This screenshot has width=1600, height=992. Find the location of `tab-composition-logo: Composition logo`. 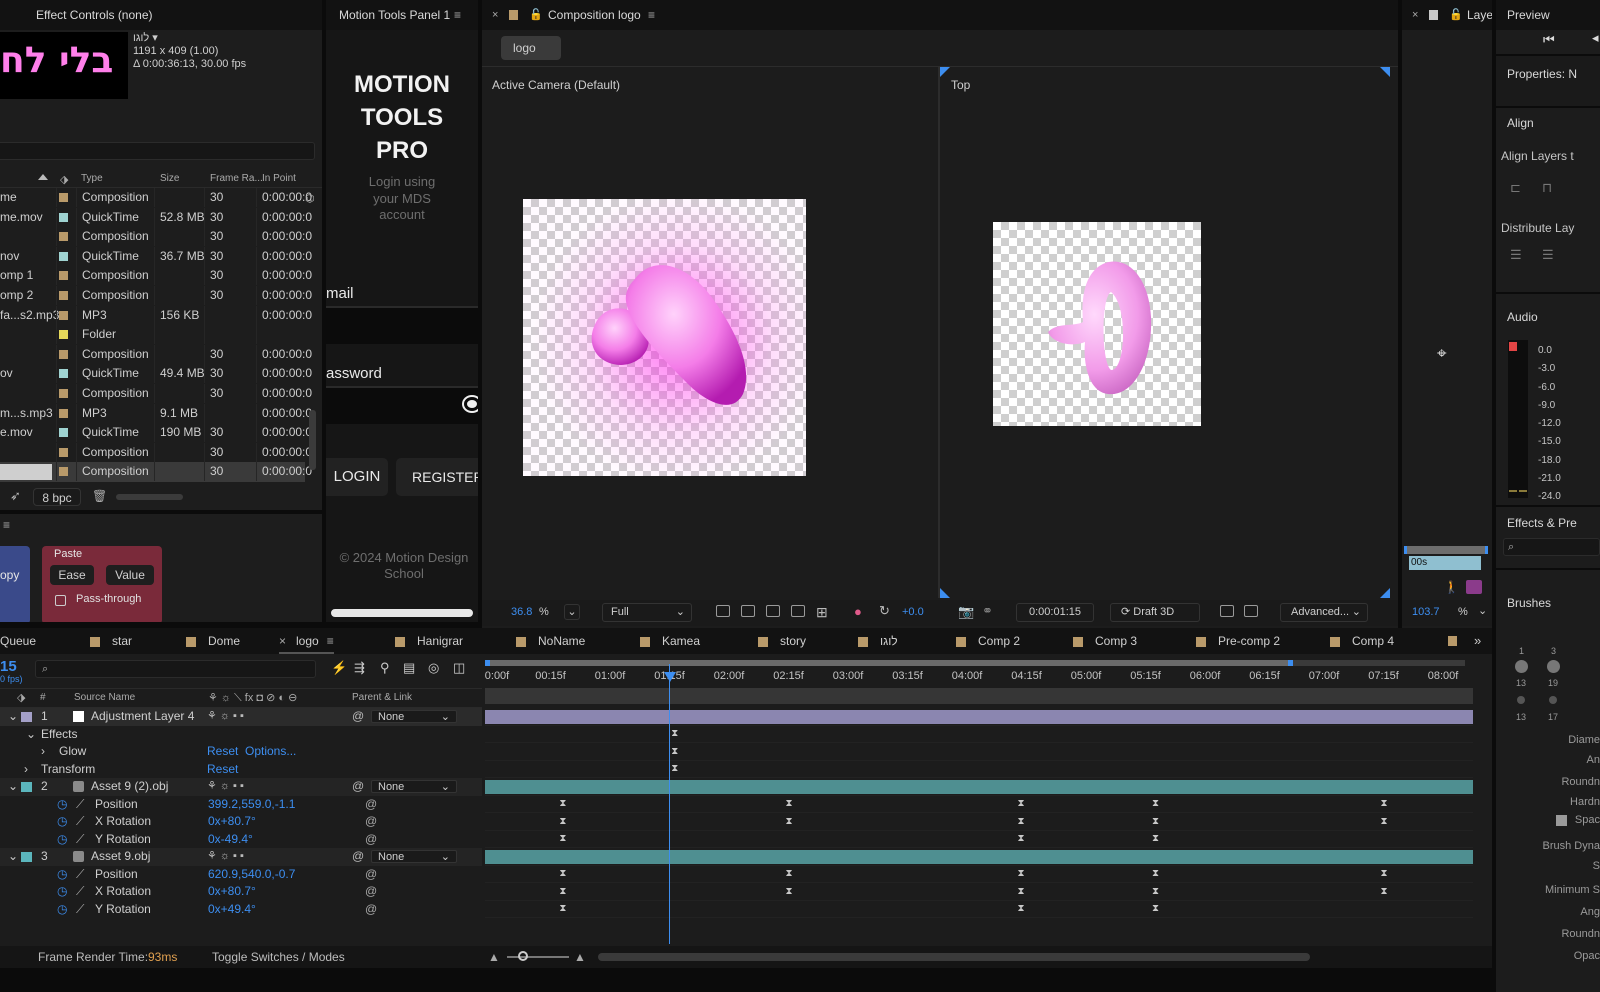

tab-composition-logo: Composition logo is located at coordinates (594, 15).